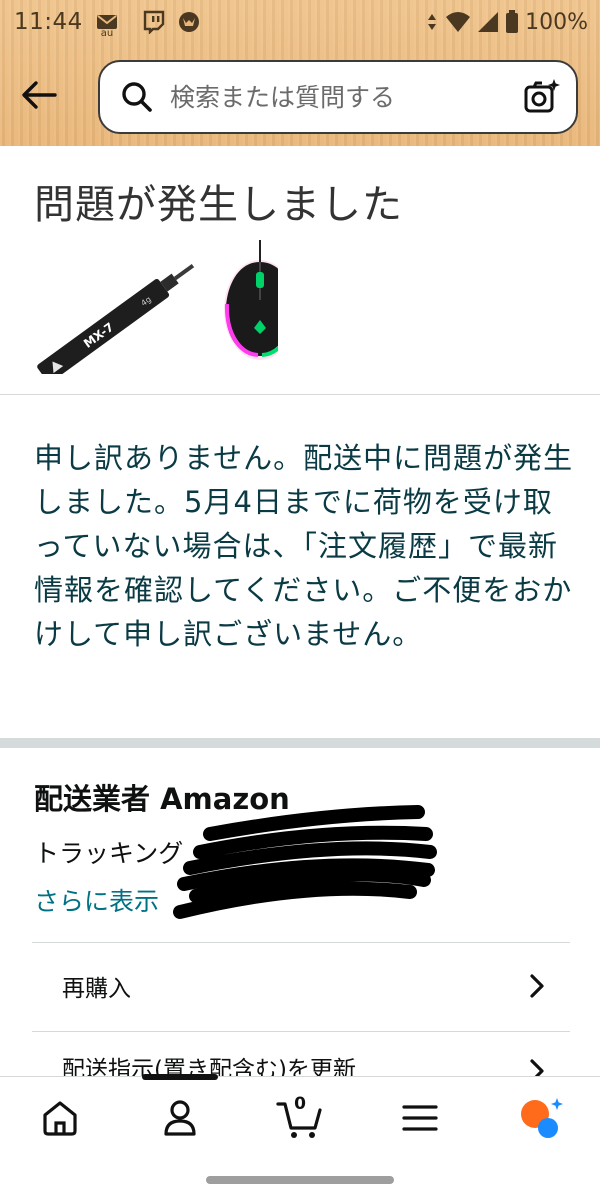 The width and height of the screenshot is (600, 1200). Describe the element at coordinates (300, 743) in the screenshot. I see `section-band` at that location.